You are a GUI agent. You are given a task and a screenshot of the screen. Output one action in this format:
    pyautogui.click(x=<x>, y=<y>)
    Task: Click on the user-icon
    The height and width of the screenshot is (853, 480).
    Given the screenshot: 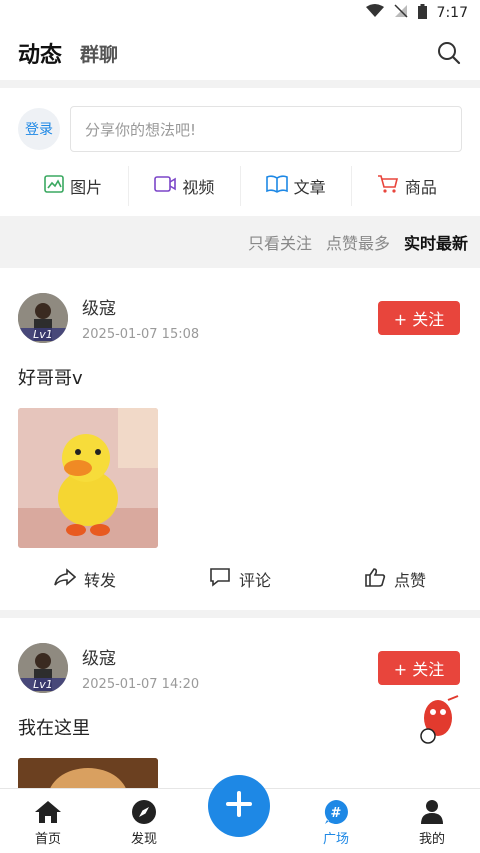 What is the action you would take?
    pyautogui.click(x=432, y=812)
    